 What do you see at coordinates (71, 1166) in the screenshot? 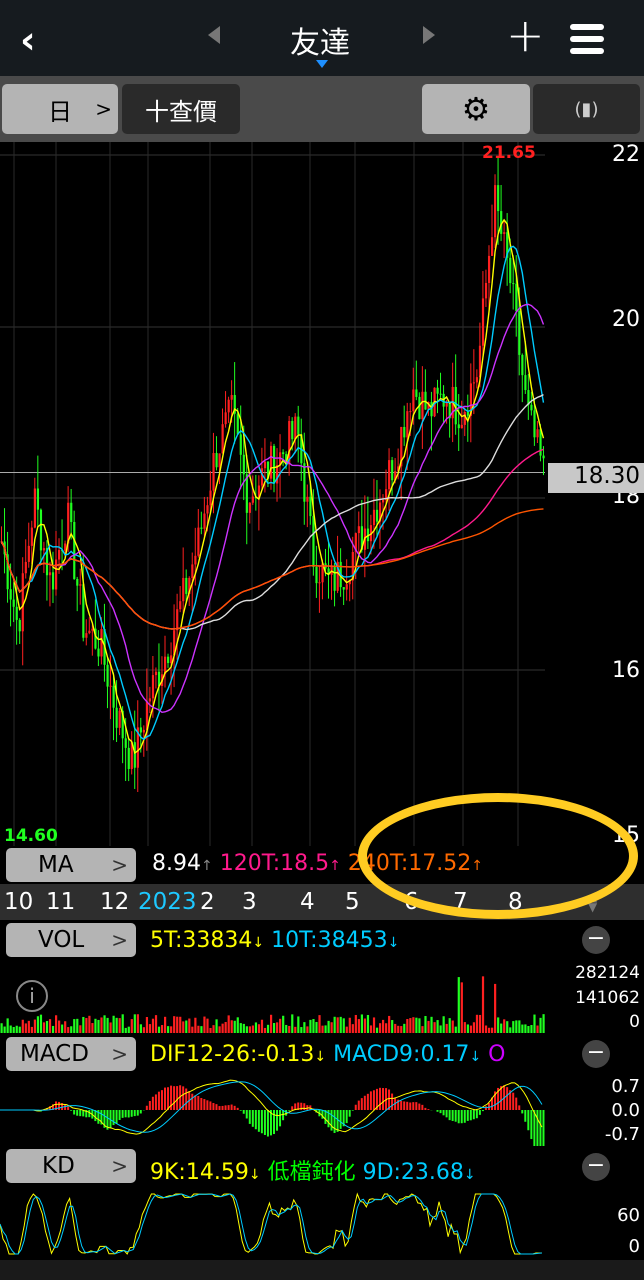
I see `kd-button: KD >` at bounding box center [71, 1166].